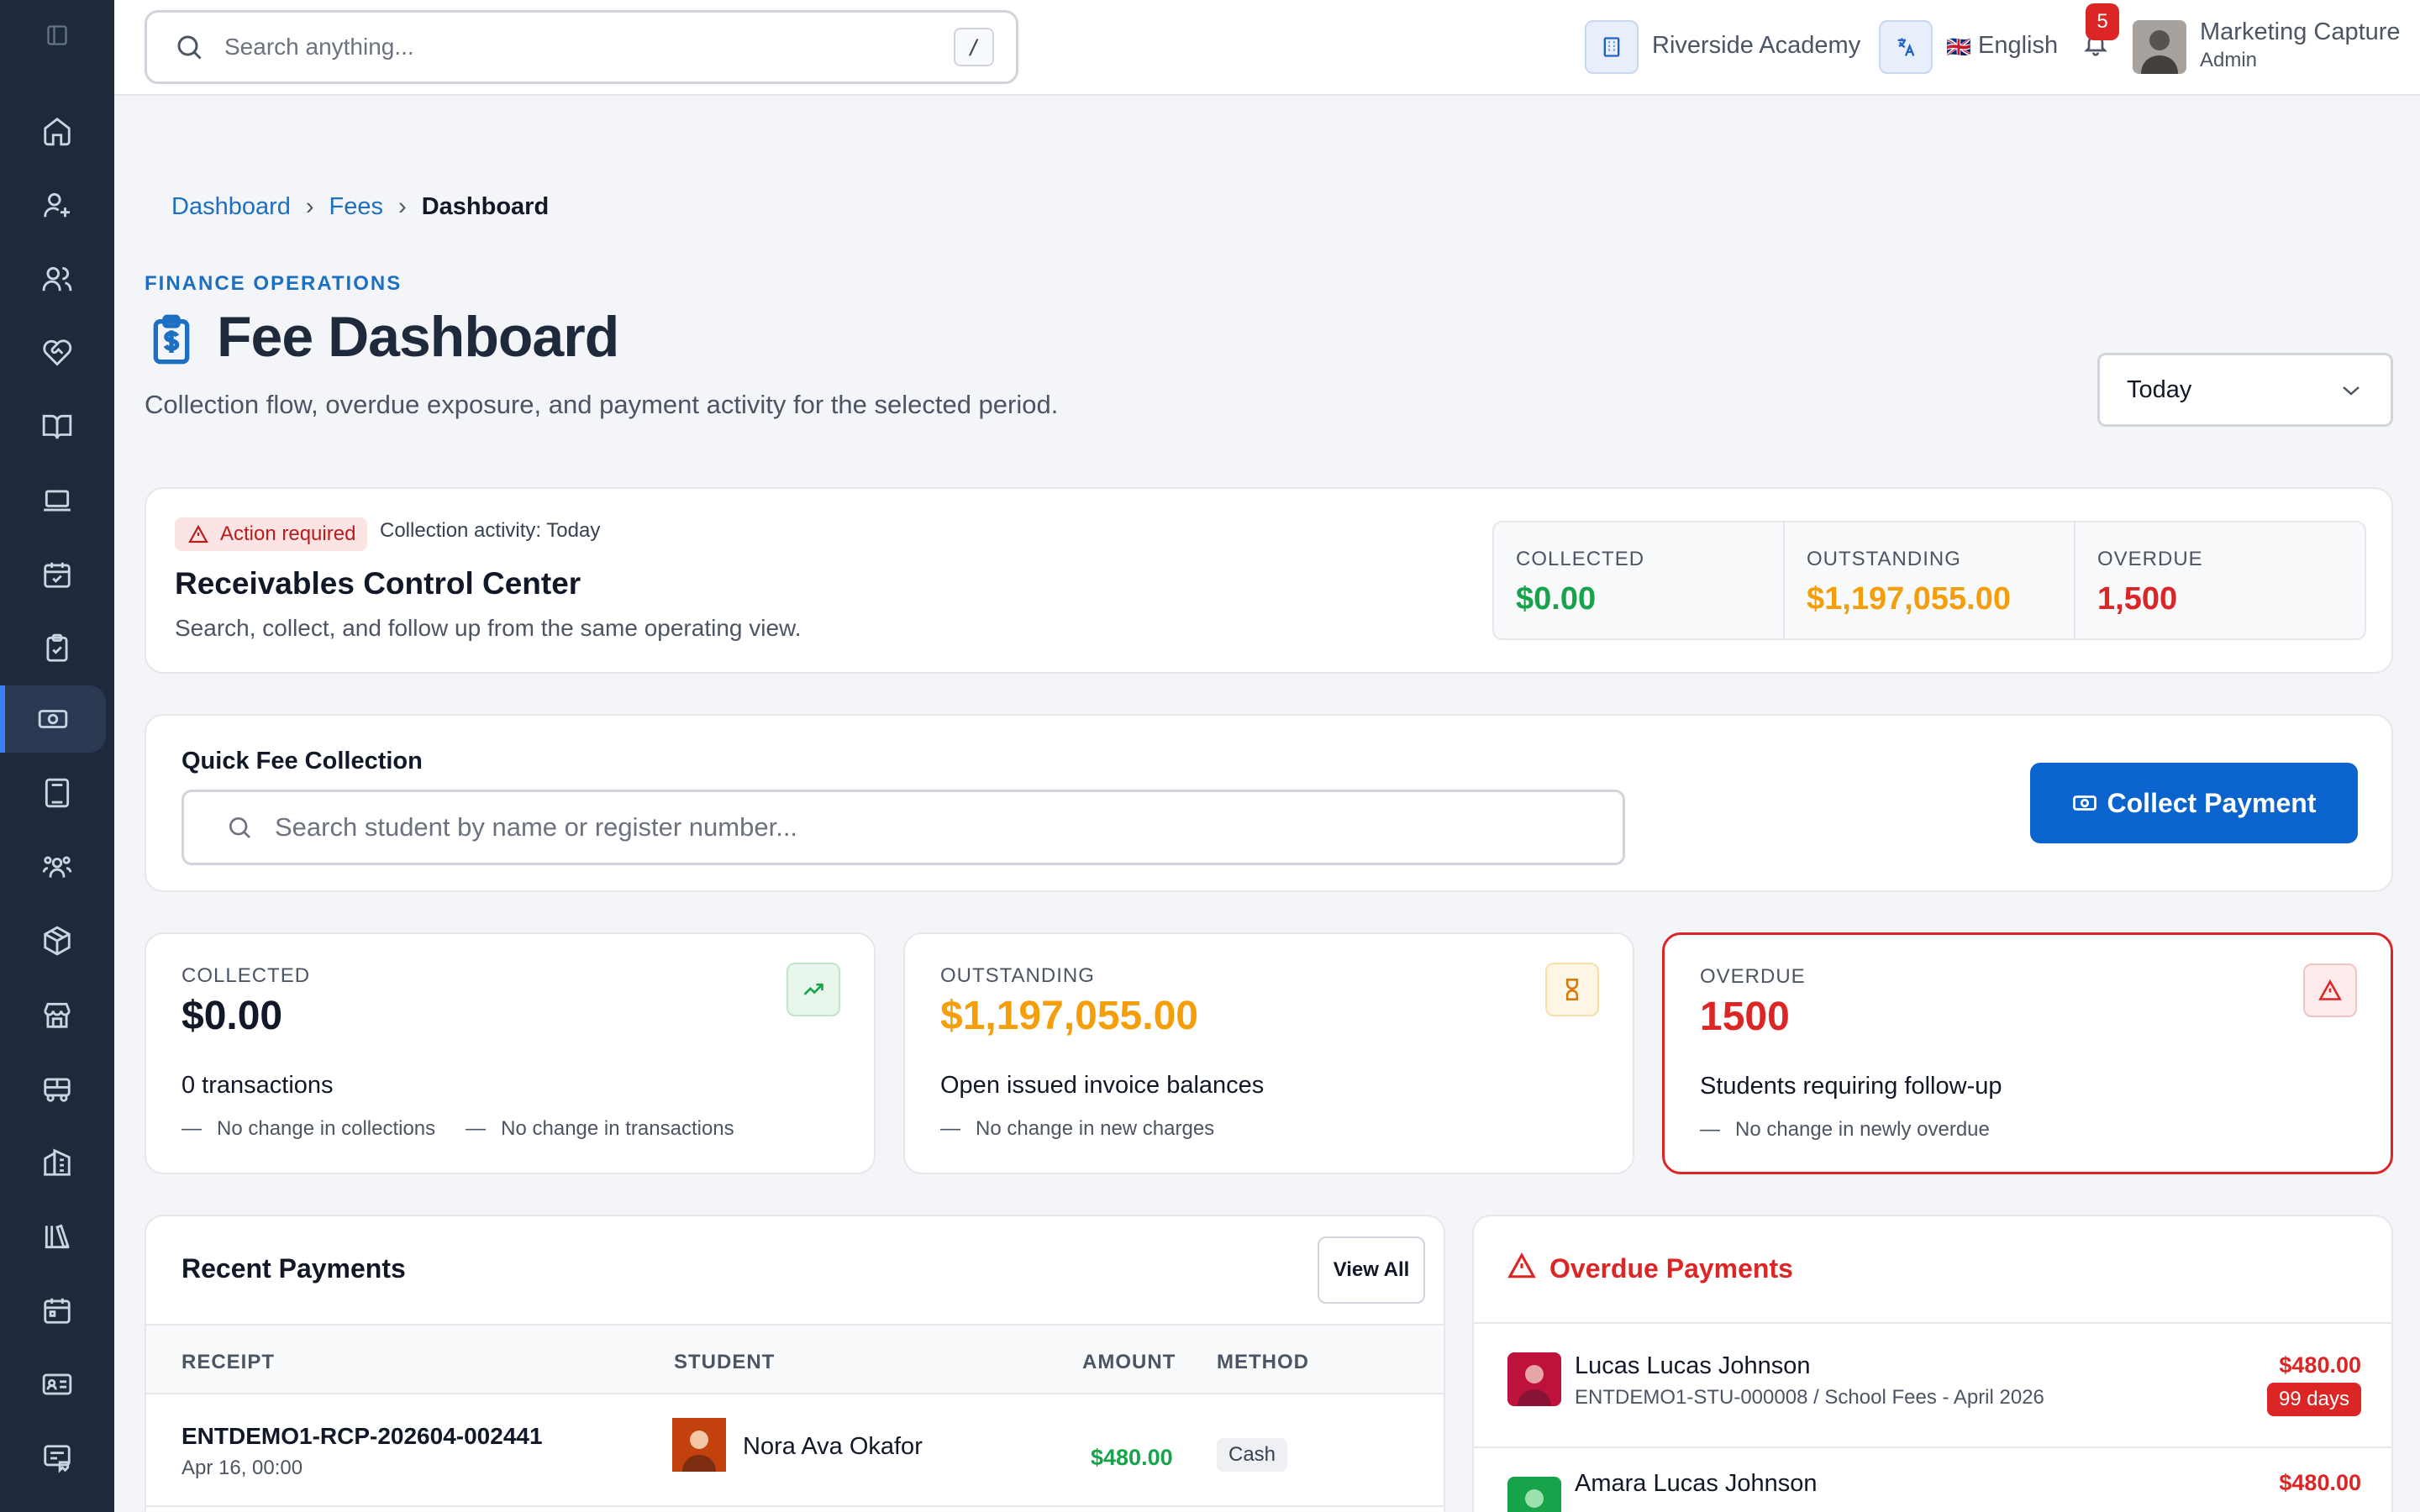 The width and height of the screenshot is (2420, 1512). I want to click on column-header-amount: AMOUNT, so click(1129, 1362).